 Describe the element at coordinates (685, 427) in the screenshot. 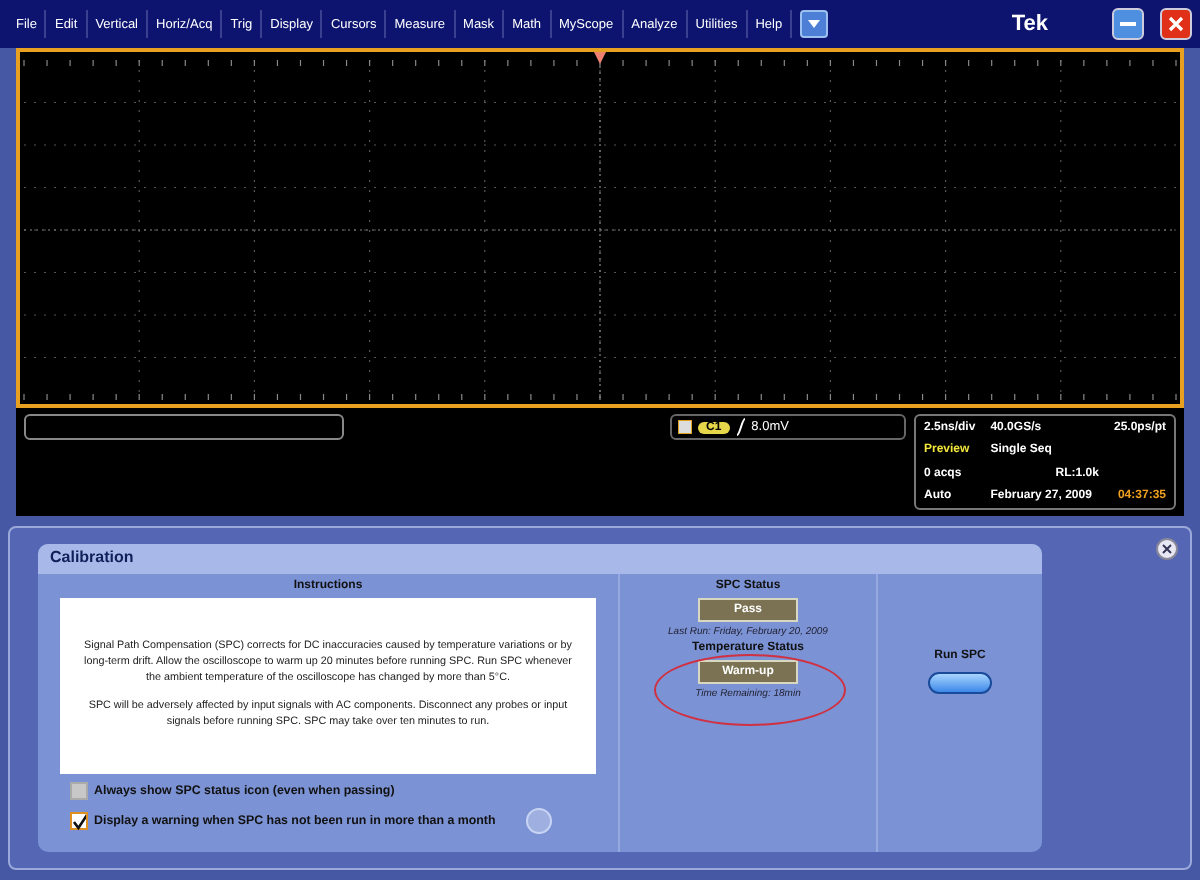

I see `channel-icon` at that location.